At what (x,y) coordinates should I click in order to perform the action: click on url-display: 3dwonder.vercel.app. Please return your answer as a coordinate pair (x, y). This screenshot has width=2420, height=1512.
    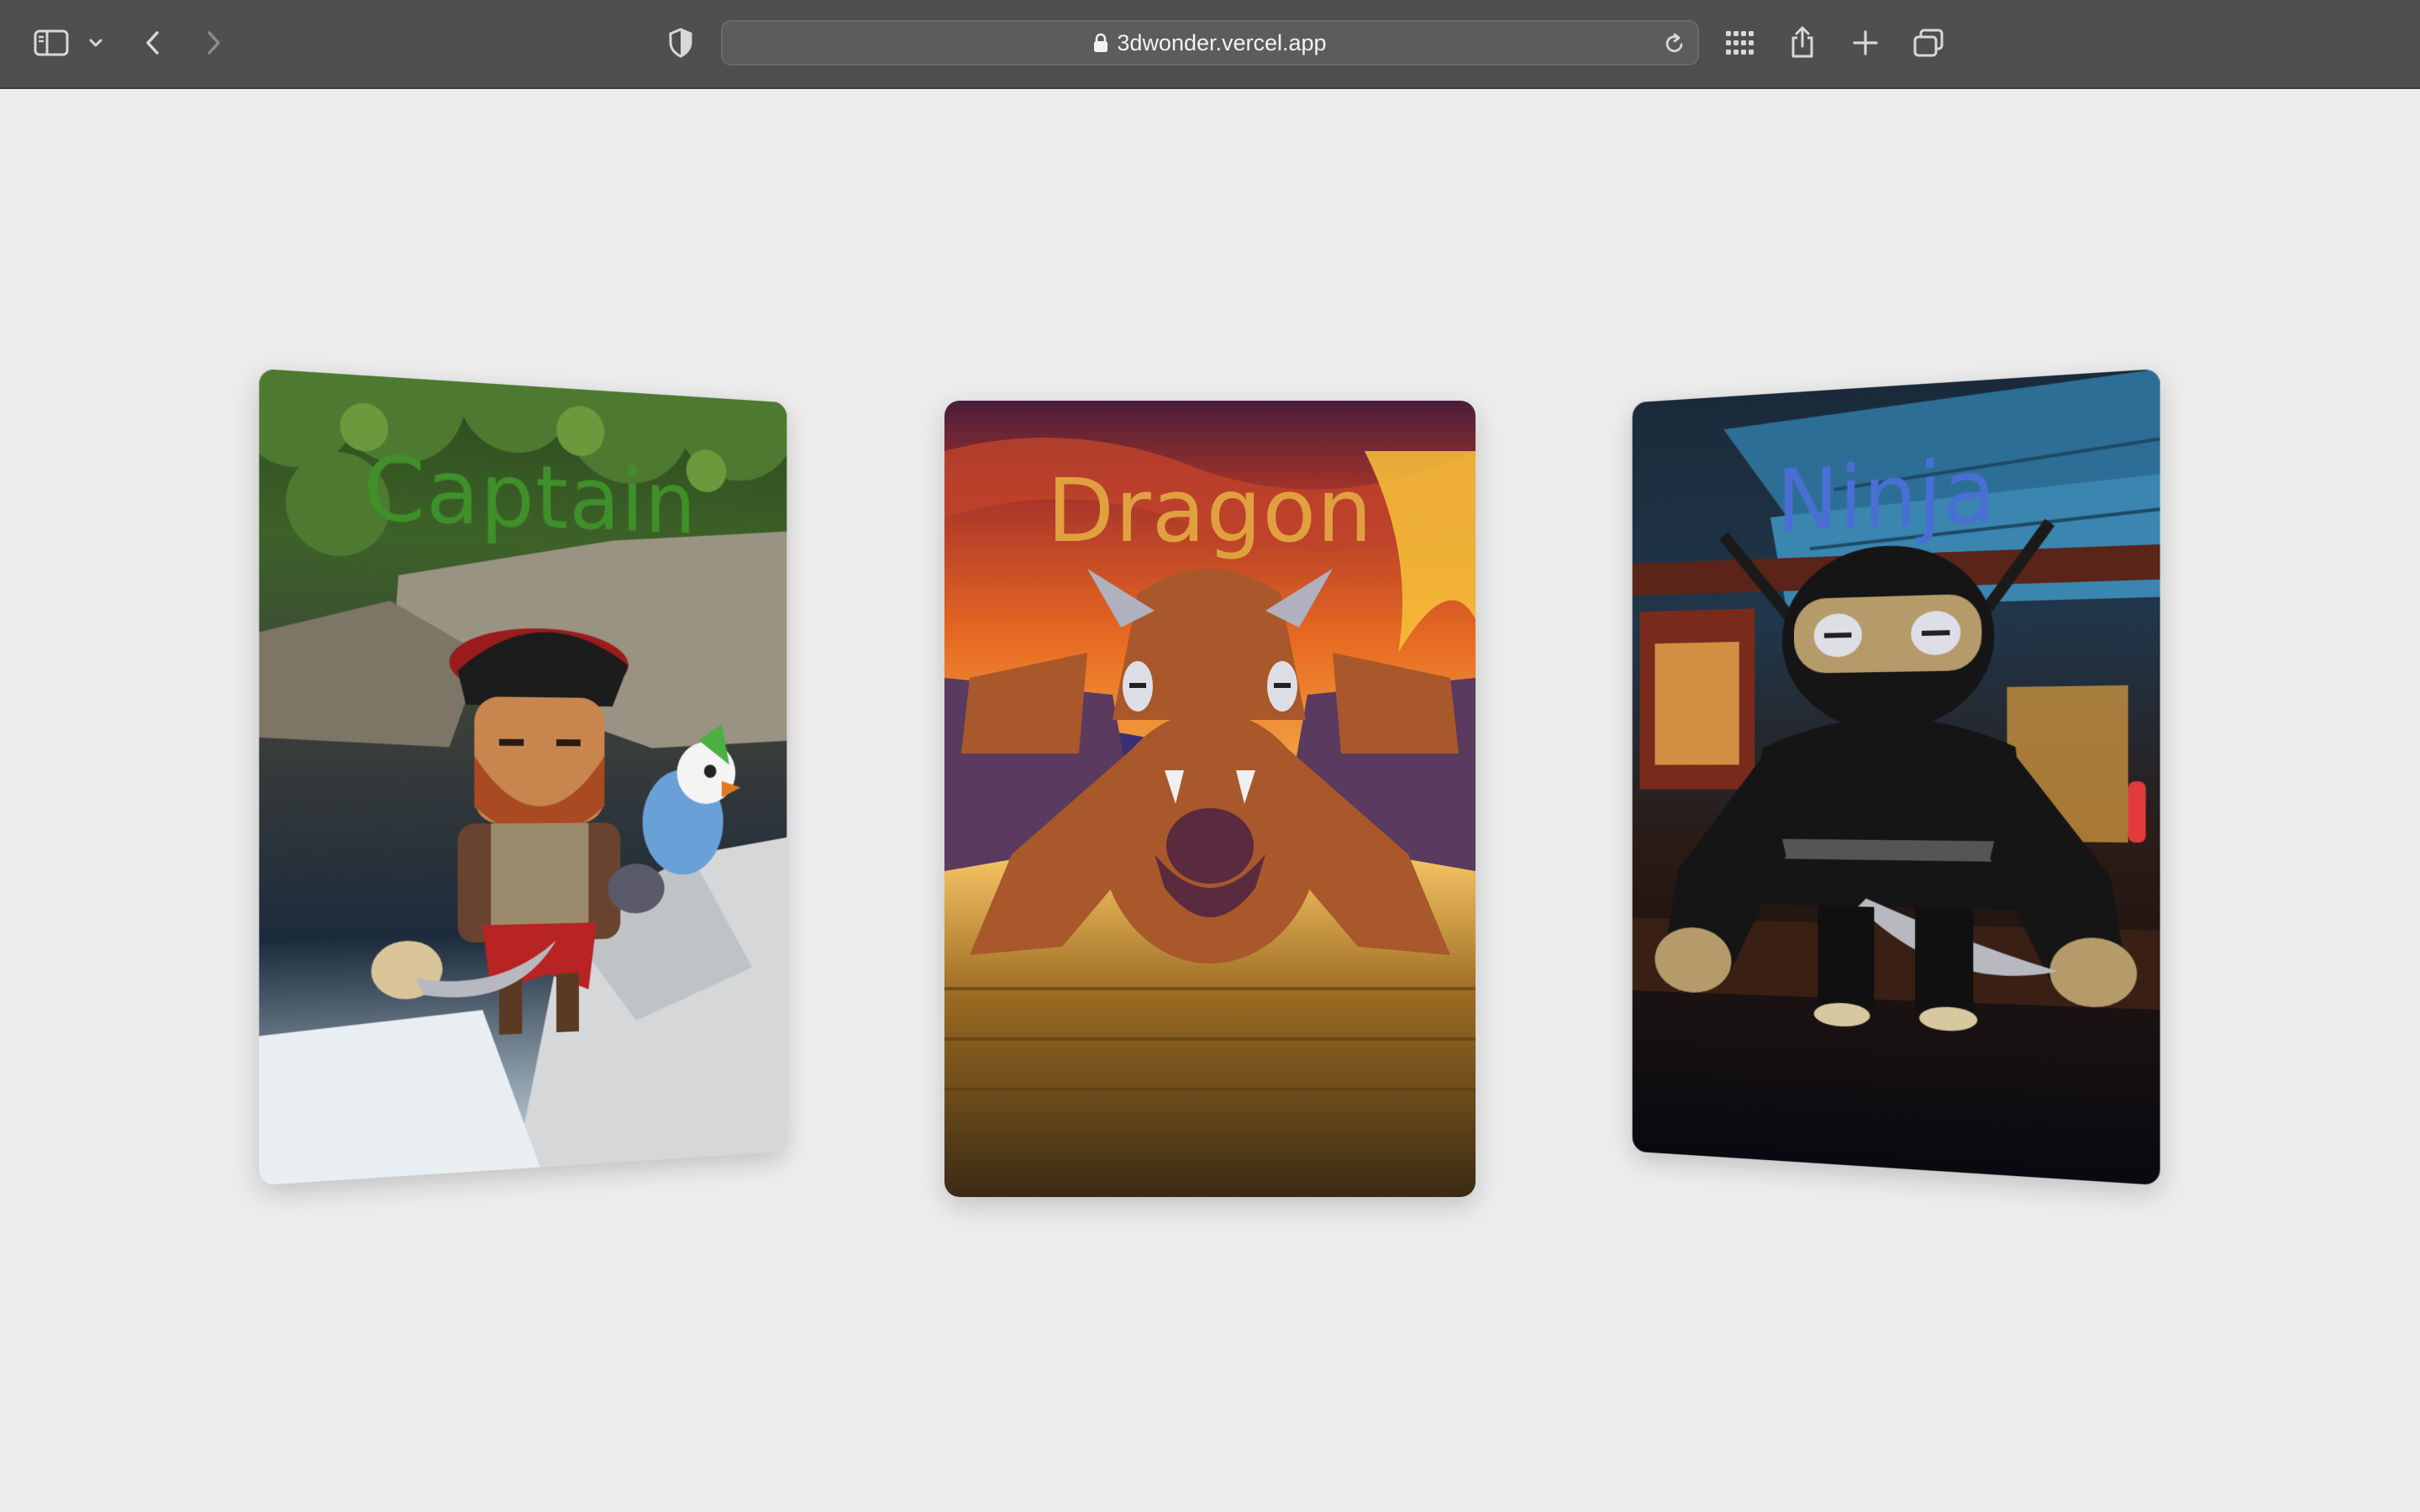
    Looking at the image, I should click on (1210, 43).